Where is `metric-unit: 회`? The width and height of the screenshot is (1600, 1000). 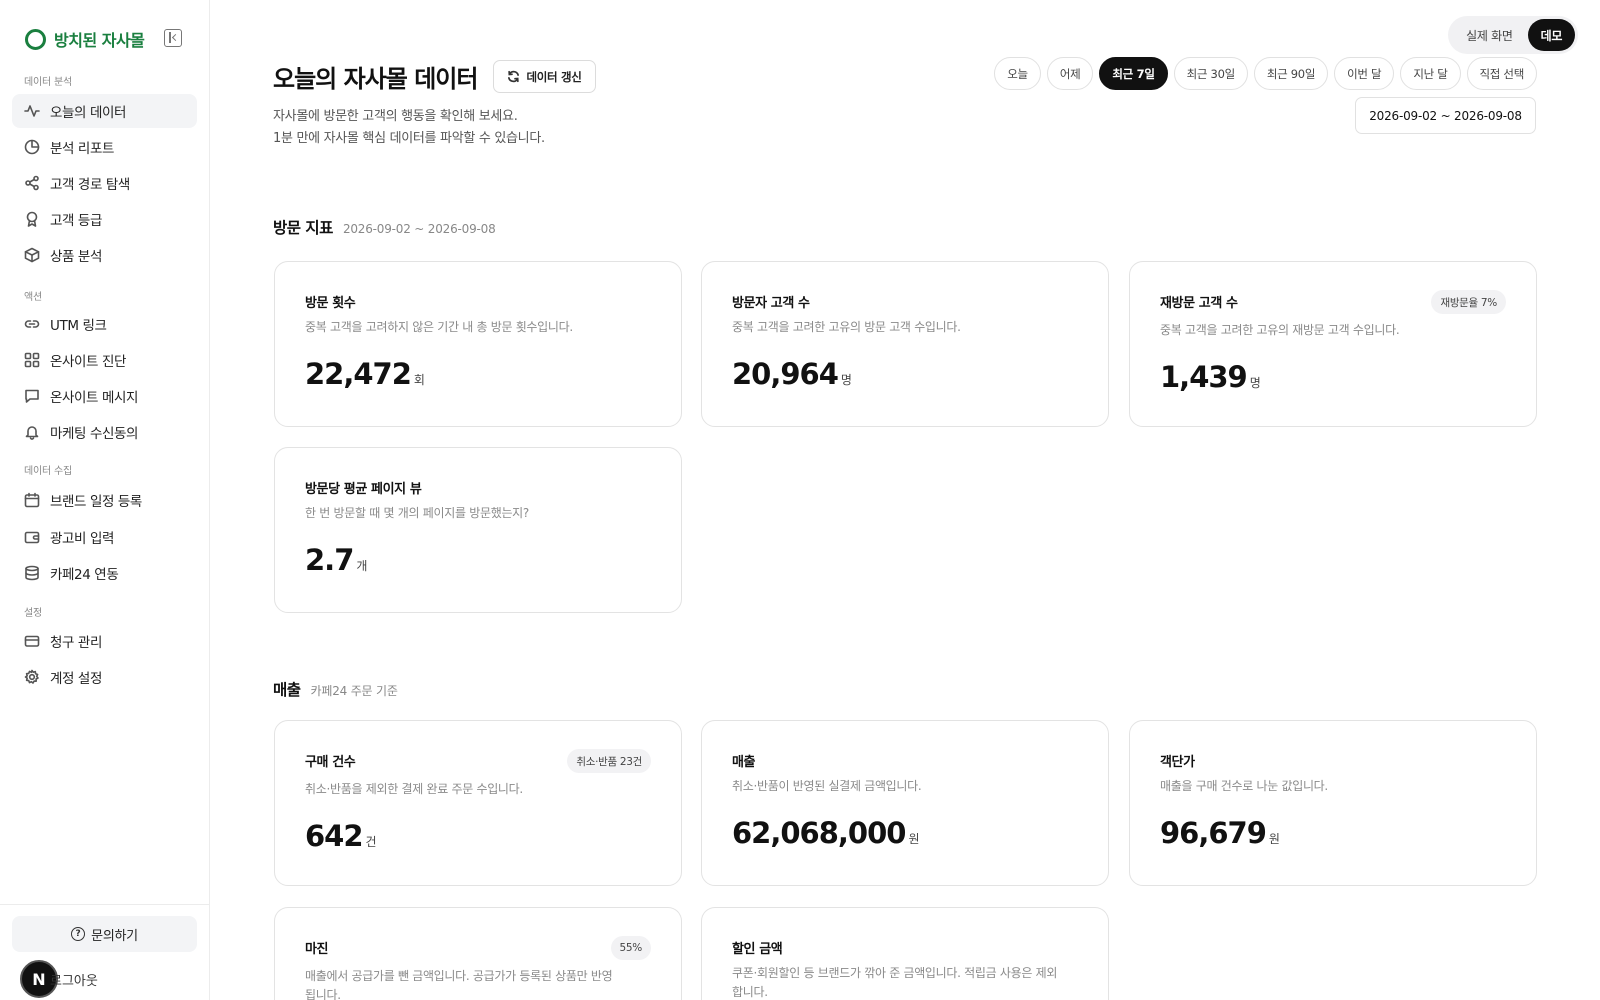 metric-unit: 회 is located at coordinates (419, 380).